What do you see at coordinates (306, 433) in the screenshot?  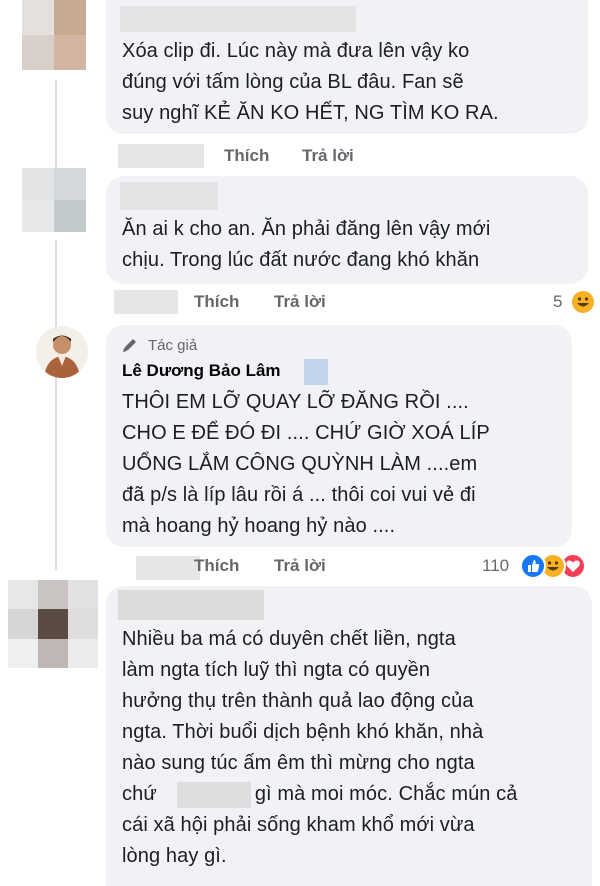 I see `comment-text-line: CHO E ĐỂ ĐÓ ĐI .... CHỨ GIỜ XOÁ LÍP` at bounding box center [306, 433].